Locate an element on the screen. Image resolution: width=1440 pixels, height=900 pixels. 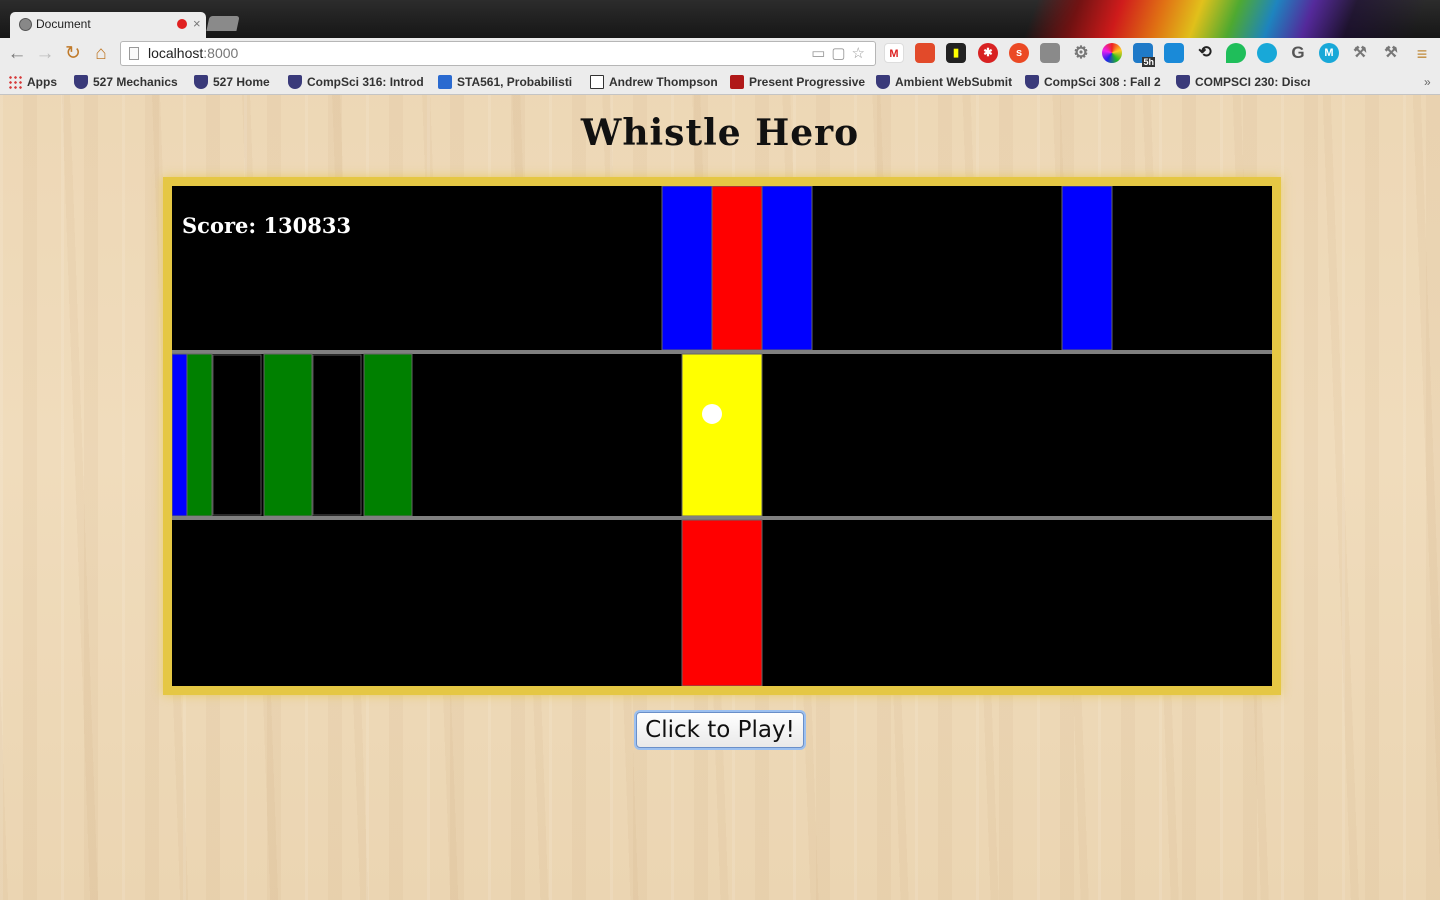
bookmark-item: STA561, Probabilisti is located at coordinates (506, 82).